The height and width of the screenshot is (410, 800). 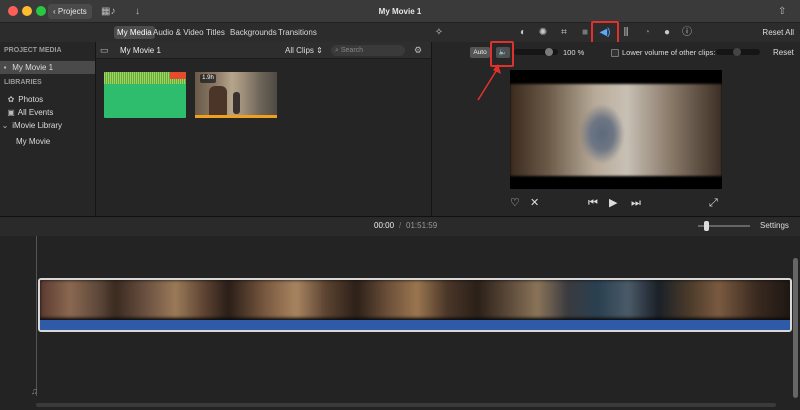 I want to click on sidebar-item-label: My Movie, so click(x=33, y=141).